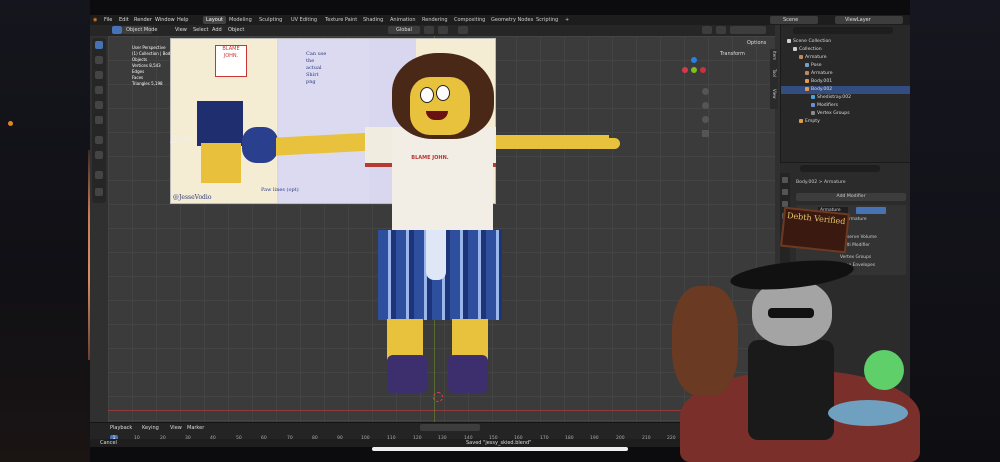  What do you see at coordinates (785, 192) in the screenshot?
I see `render-tab-icon` at bounding box center [785, 192].